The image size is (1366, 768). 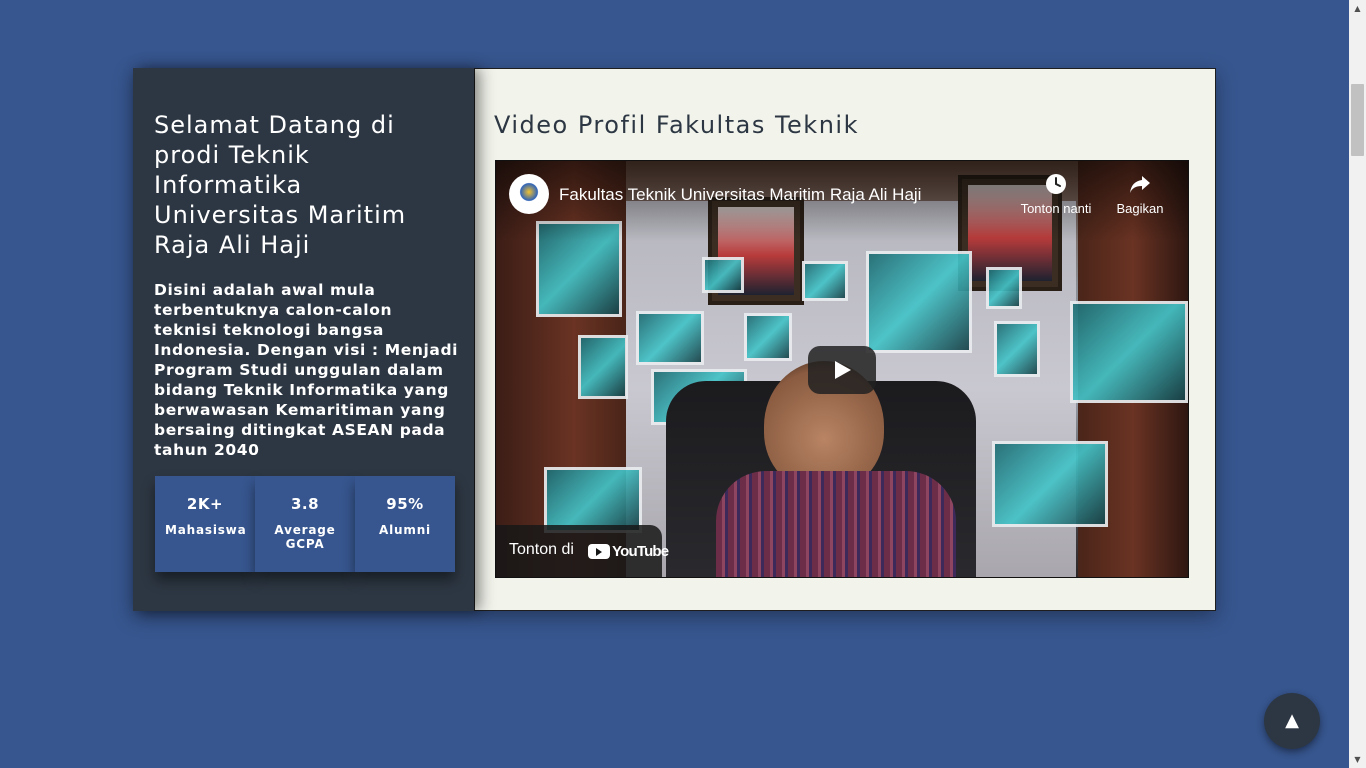 I want to click on stat-label: Mahasiswa, so click(x=206, y=530).